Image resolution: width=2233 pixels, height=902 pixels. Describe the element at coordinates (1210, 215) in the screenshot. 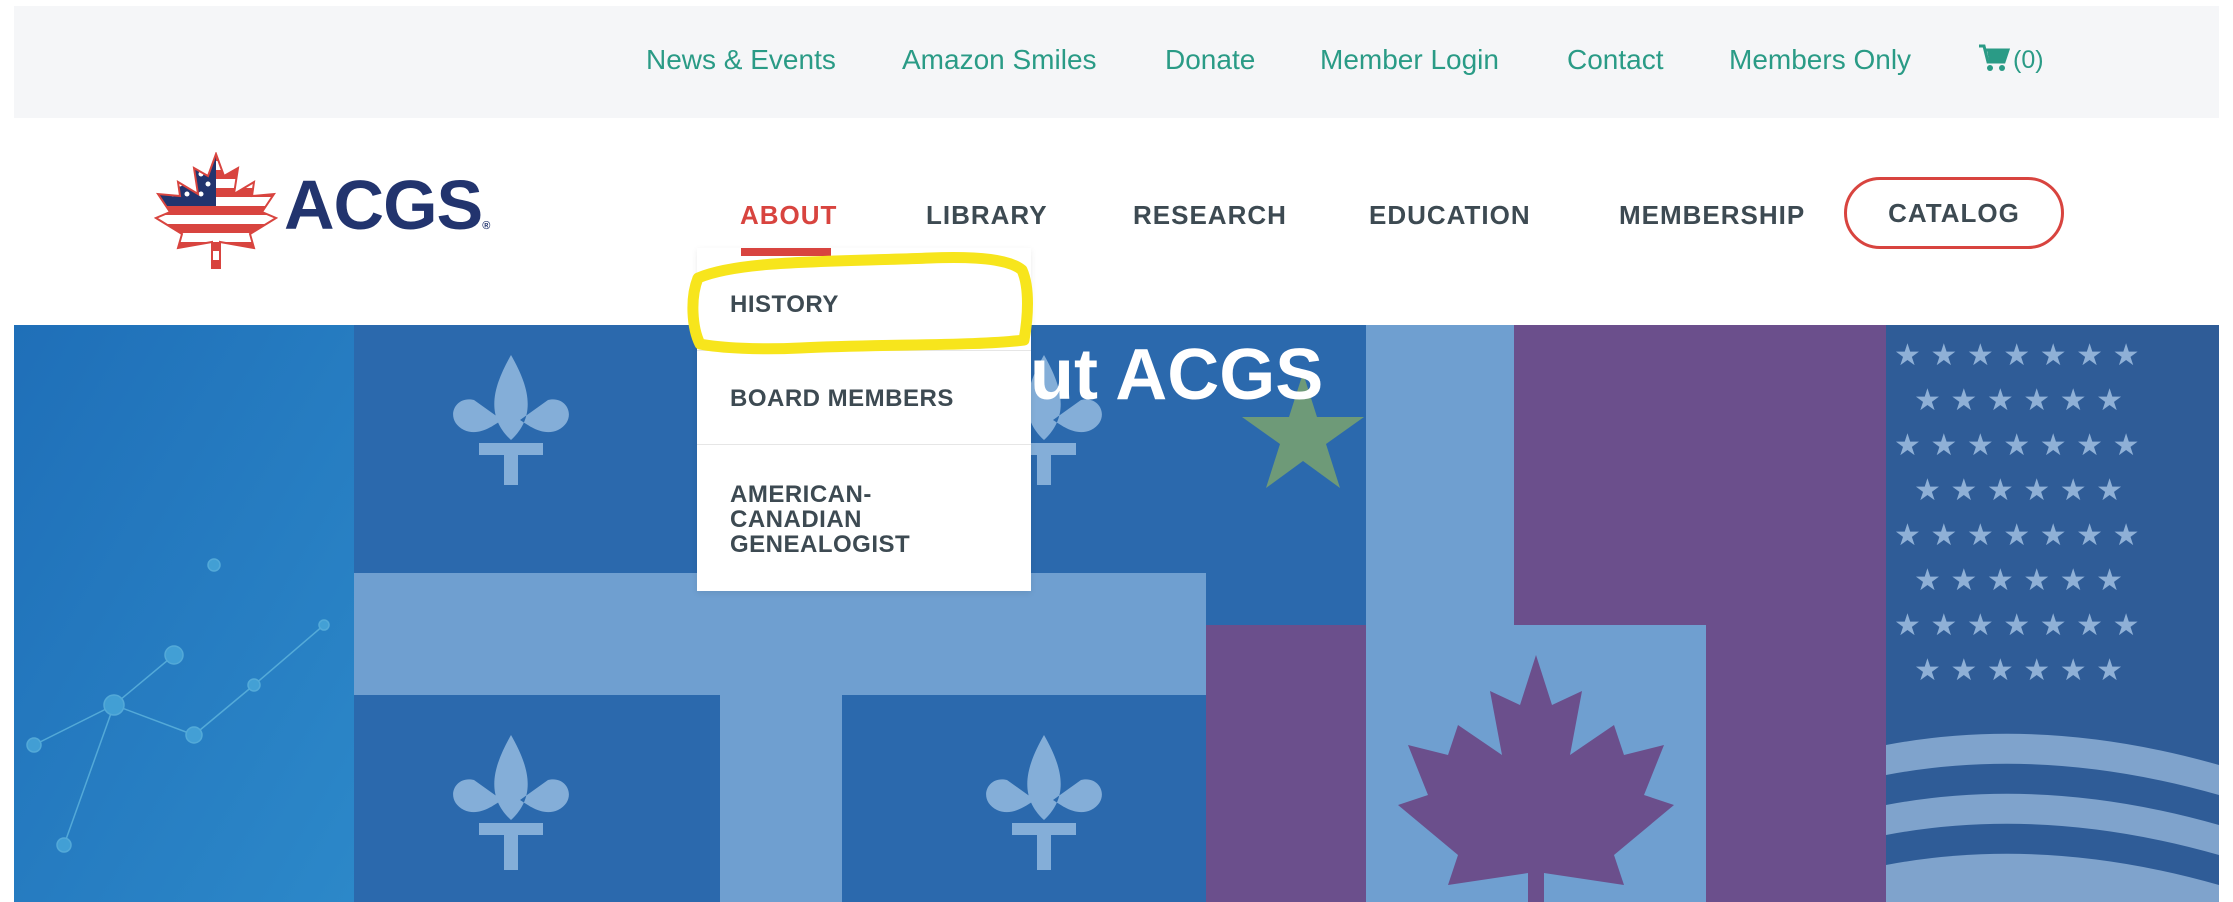

I see `nav-research: RESEARCH` at that location.